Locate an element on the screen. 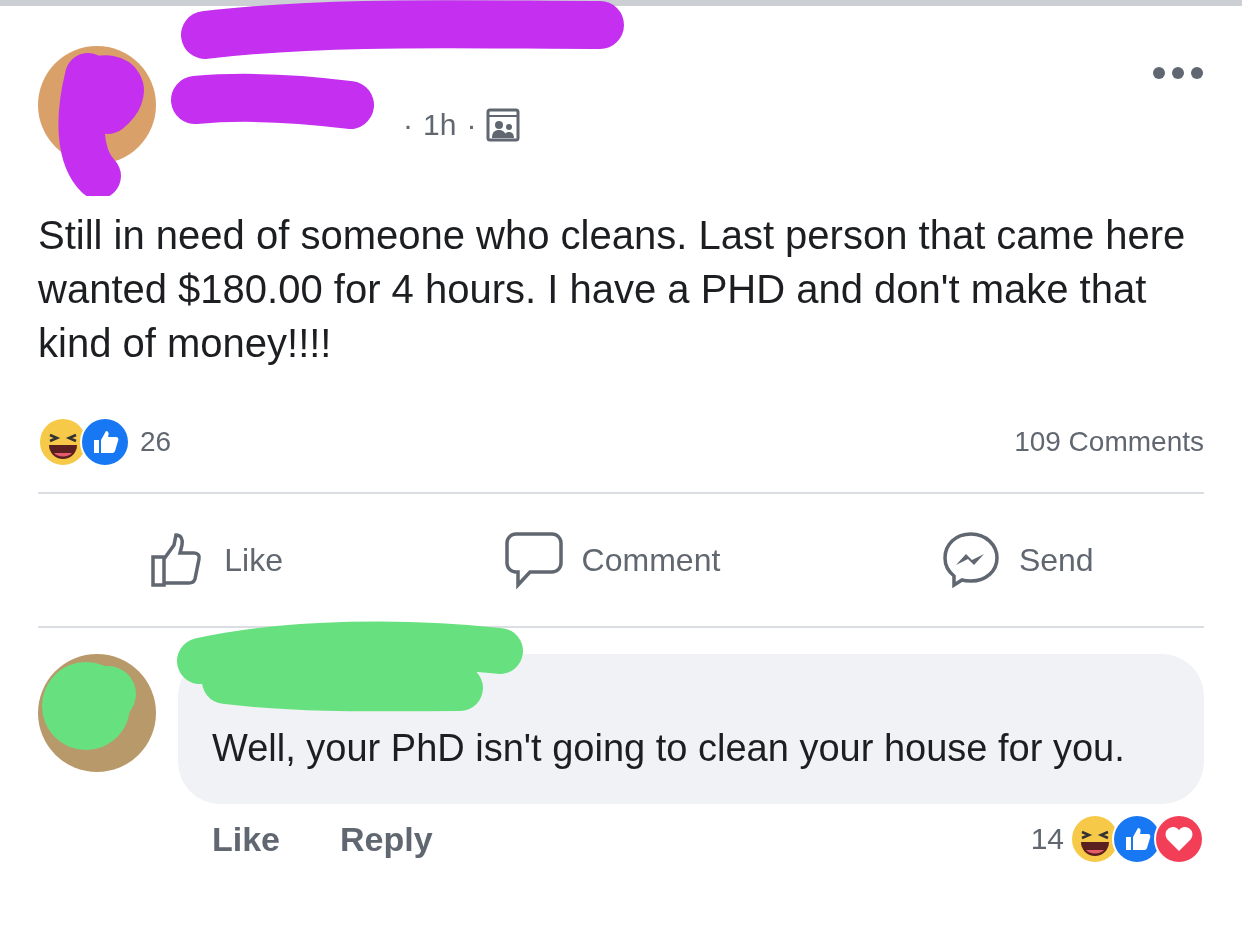 Image resolution: width=1242 pixels, height=938 pixels. speech-bubble-icon is located at coordinates (533, 560).